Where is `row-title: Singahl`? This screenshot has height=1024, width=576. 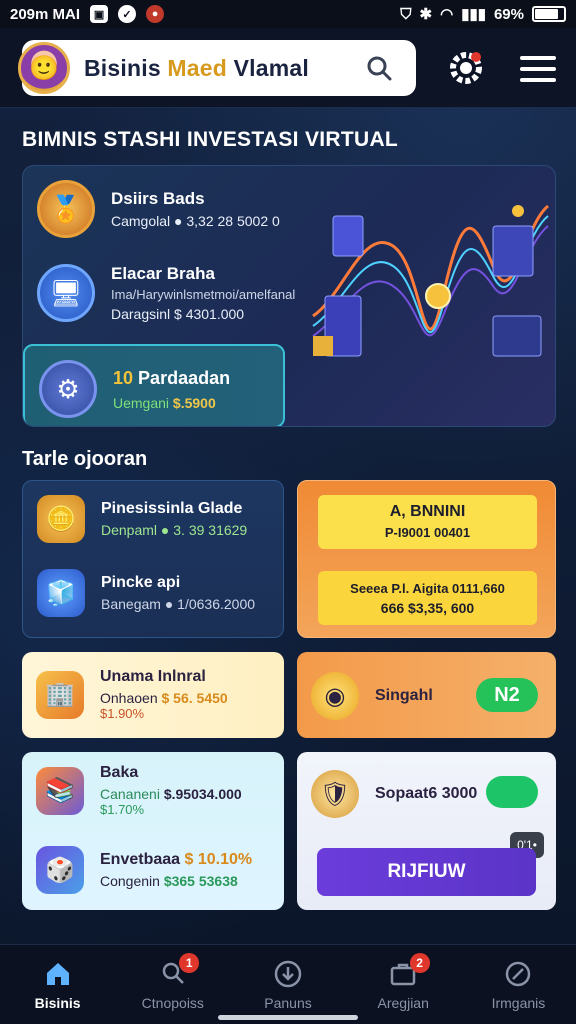 row-title: Singahl is located at coordinates (404, 695).